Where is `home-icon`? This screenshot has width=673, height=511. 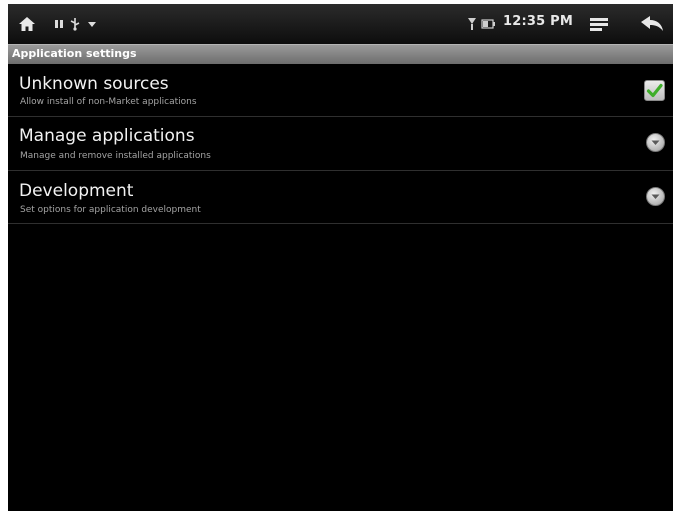 home-icon is located at coordinates (27, 24).